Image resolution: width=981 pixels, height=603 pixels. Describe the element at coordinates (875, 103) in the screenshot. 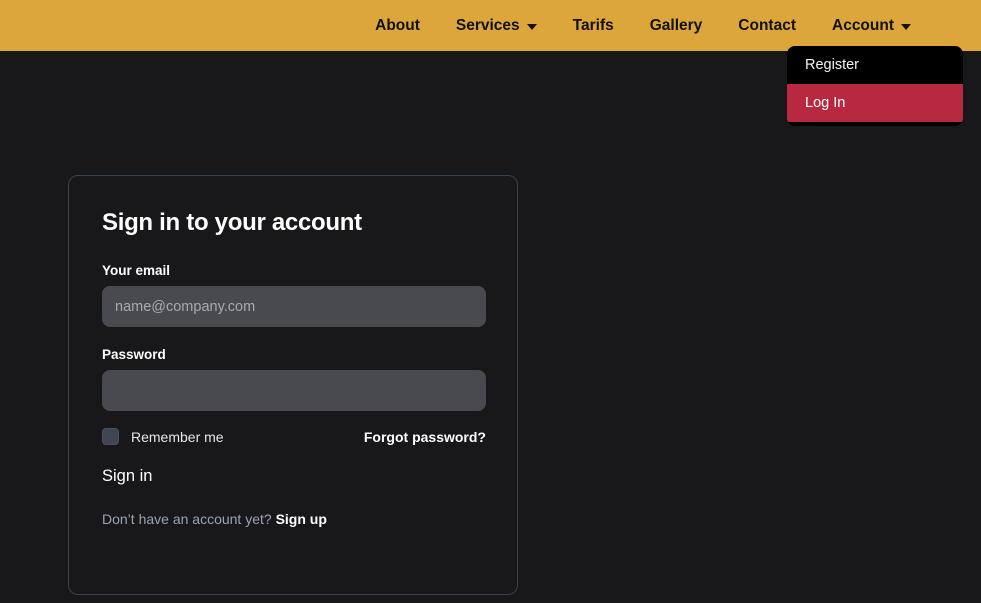

I see `dropdown-item-log-in: Log In` at that location.